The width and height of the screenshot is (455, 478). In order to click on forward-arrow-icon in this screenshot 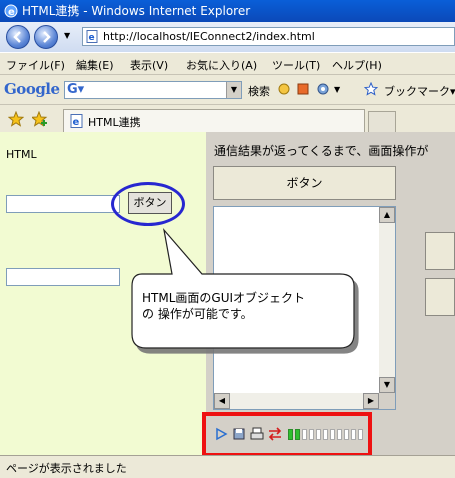, I will do `click(47, 37)`.